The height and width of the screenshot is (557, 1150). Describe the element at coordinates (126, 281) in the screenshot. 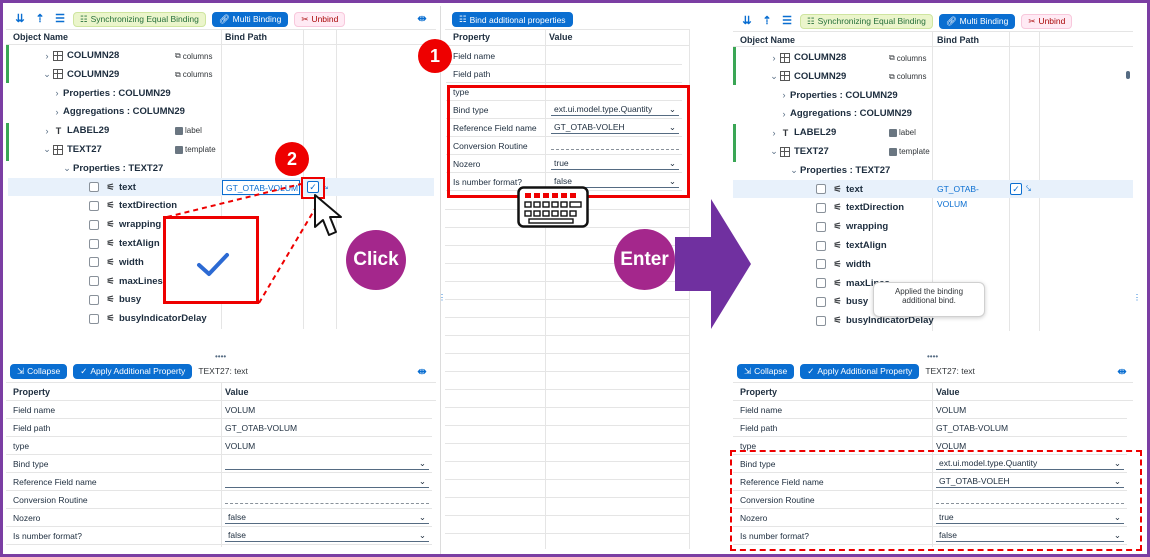

I see `property-row: ⚟ maxLines` at that location.